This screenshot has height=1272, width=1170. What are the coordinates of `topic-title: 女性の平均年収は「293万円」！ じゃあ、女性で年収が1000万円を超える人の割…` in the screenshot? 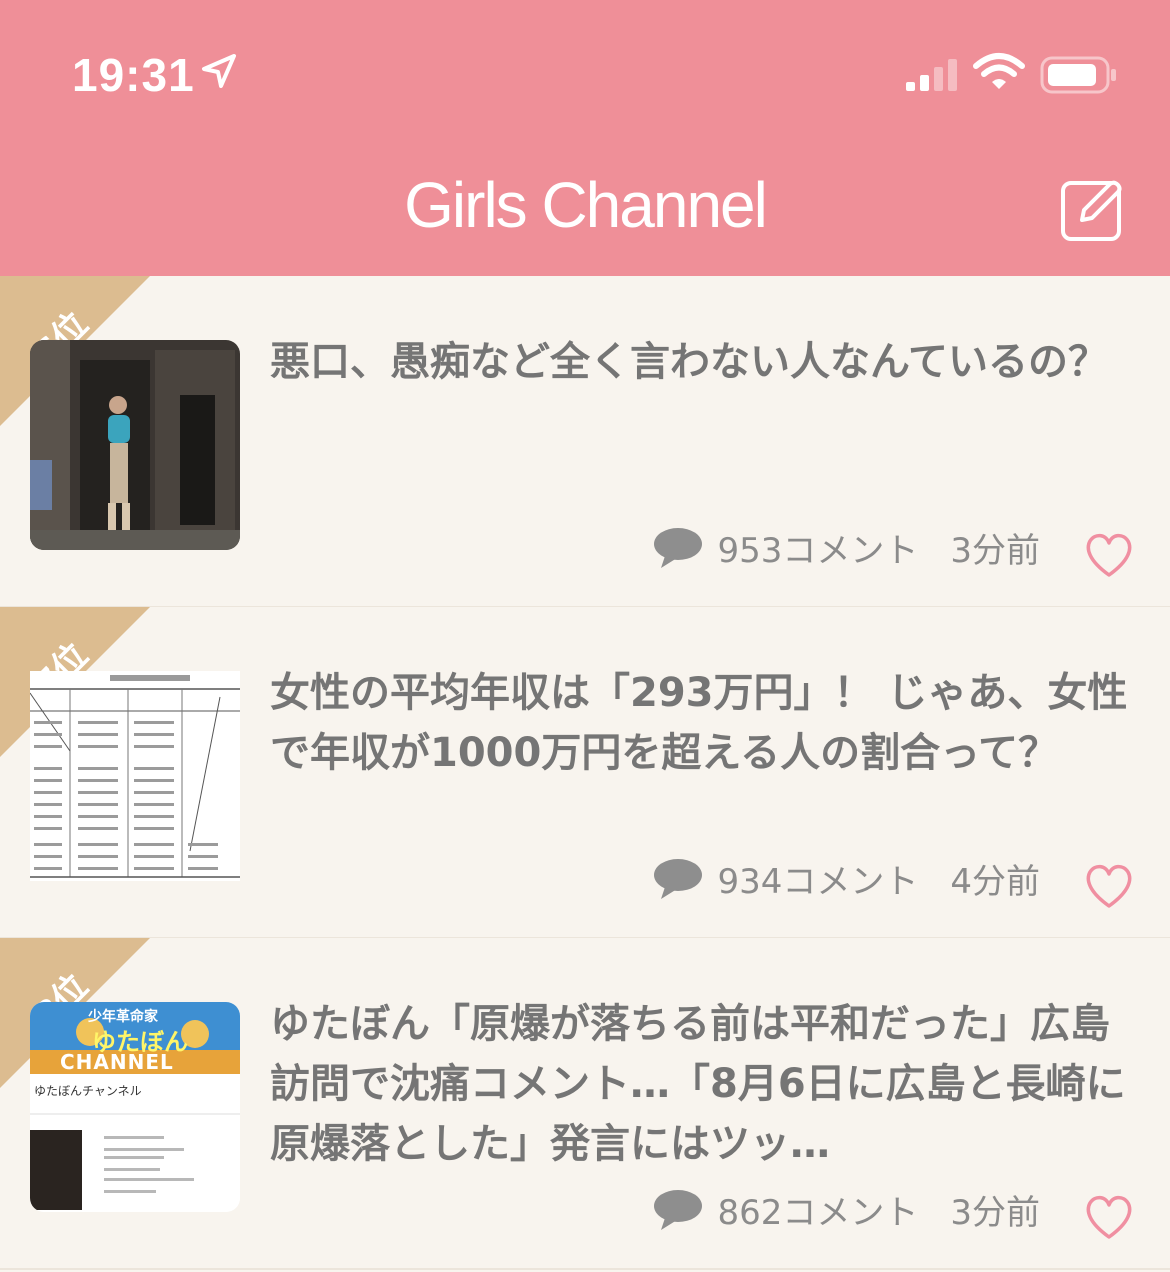 It's located at (700, 723).